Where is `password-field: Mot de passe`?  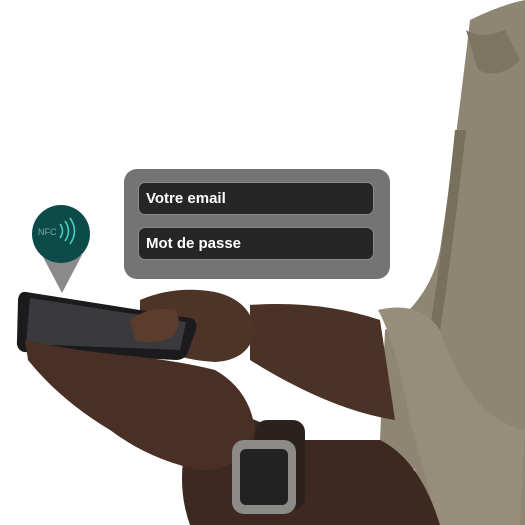
password-field: Mot de passe is located at coordinates (256, 243).